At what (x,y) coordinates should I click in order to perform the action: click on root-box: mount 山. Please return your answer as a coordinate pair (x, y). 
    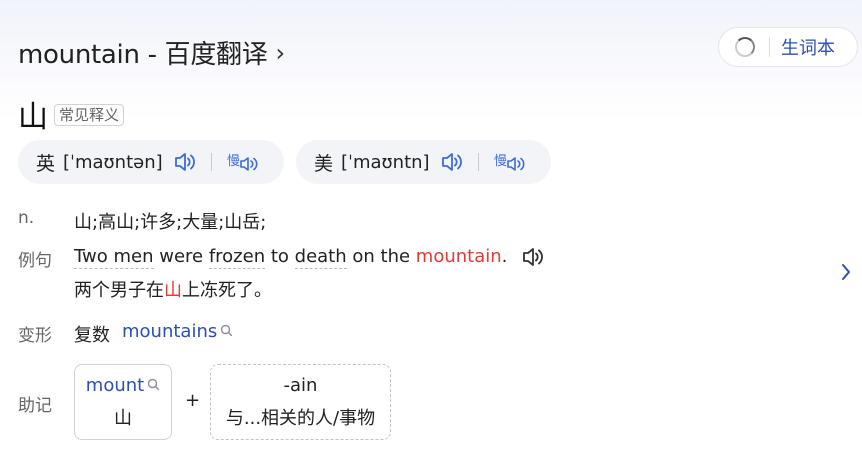
    Looking at the image, I should click on (123, 402).